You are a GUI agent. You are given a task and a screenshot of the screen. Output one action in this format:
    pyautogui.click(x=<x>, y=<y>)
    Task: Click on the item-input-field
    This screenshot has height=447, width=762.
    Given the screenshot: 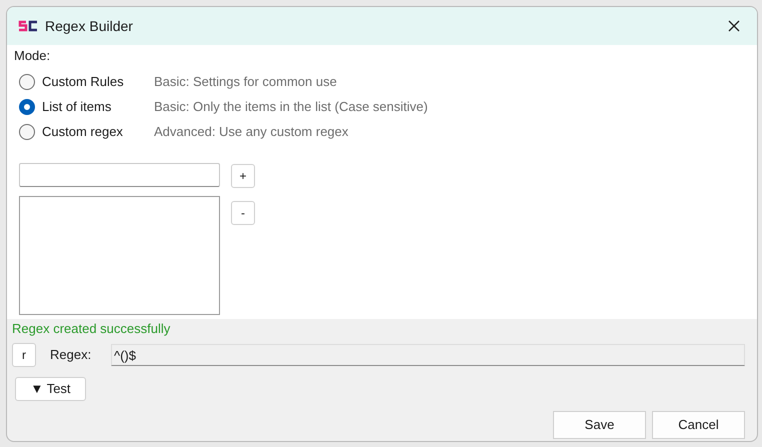 What is the action you would take?
    pyautogui.click(x=119, y=175)
    